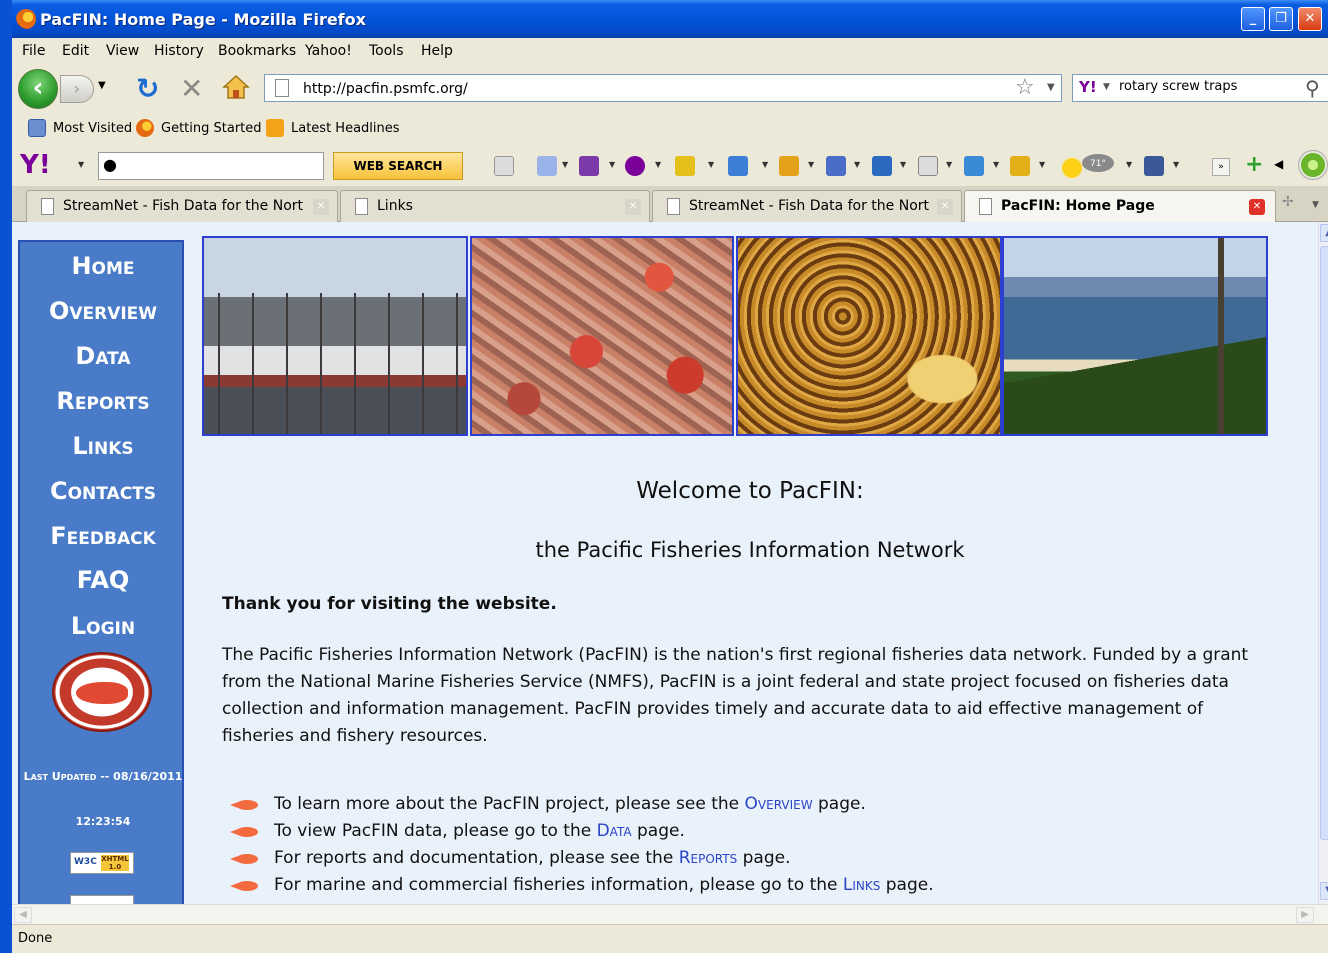 This screenshot has height=953, width=1328. I want to click on yahoo-search-box: ●, so click(211, 166).